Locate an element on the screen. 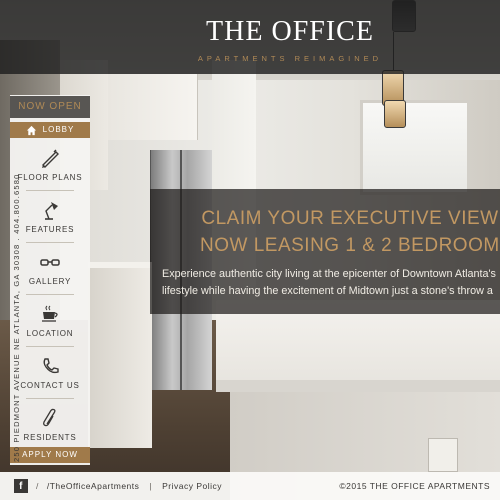 The image size is (500, 500). nav-item-features: FEATURES is located at coordinates (50, 214).